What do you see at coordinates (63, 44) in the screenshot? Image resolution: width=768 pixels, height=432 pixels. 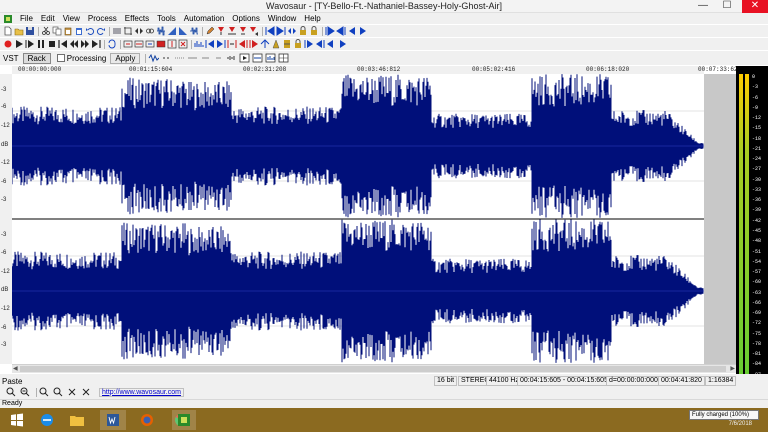 I see `go-start-icon` at bounding box center [63, 44].